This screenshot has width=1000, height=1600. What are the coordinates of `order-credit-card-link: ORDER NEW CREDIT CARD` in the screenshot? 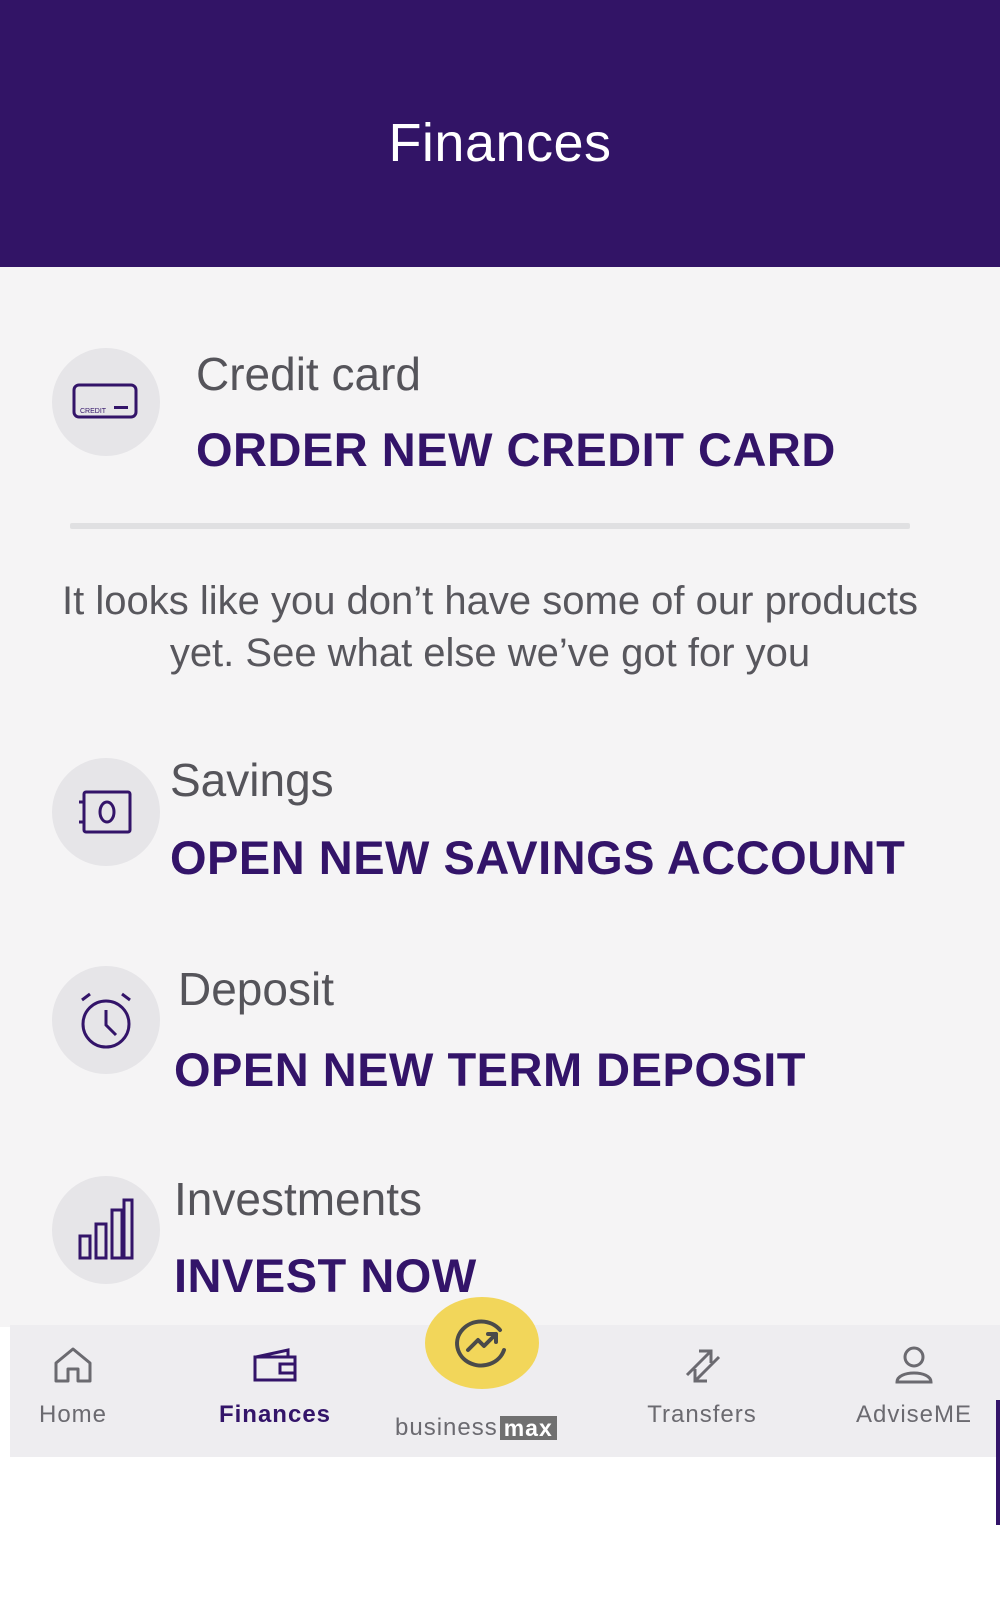 It's located at (516, 449).